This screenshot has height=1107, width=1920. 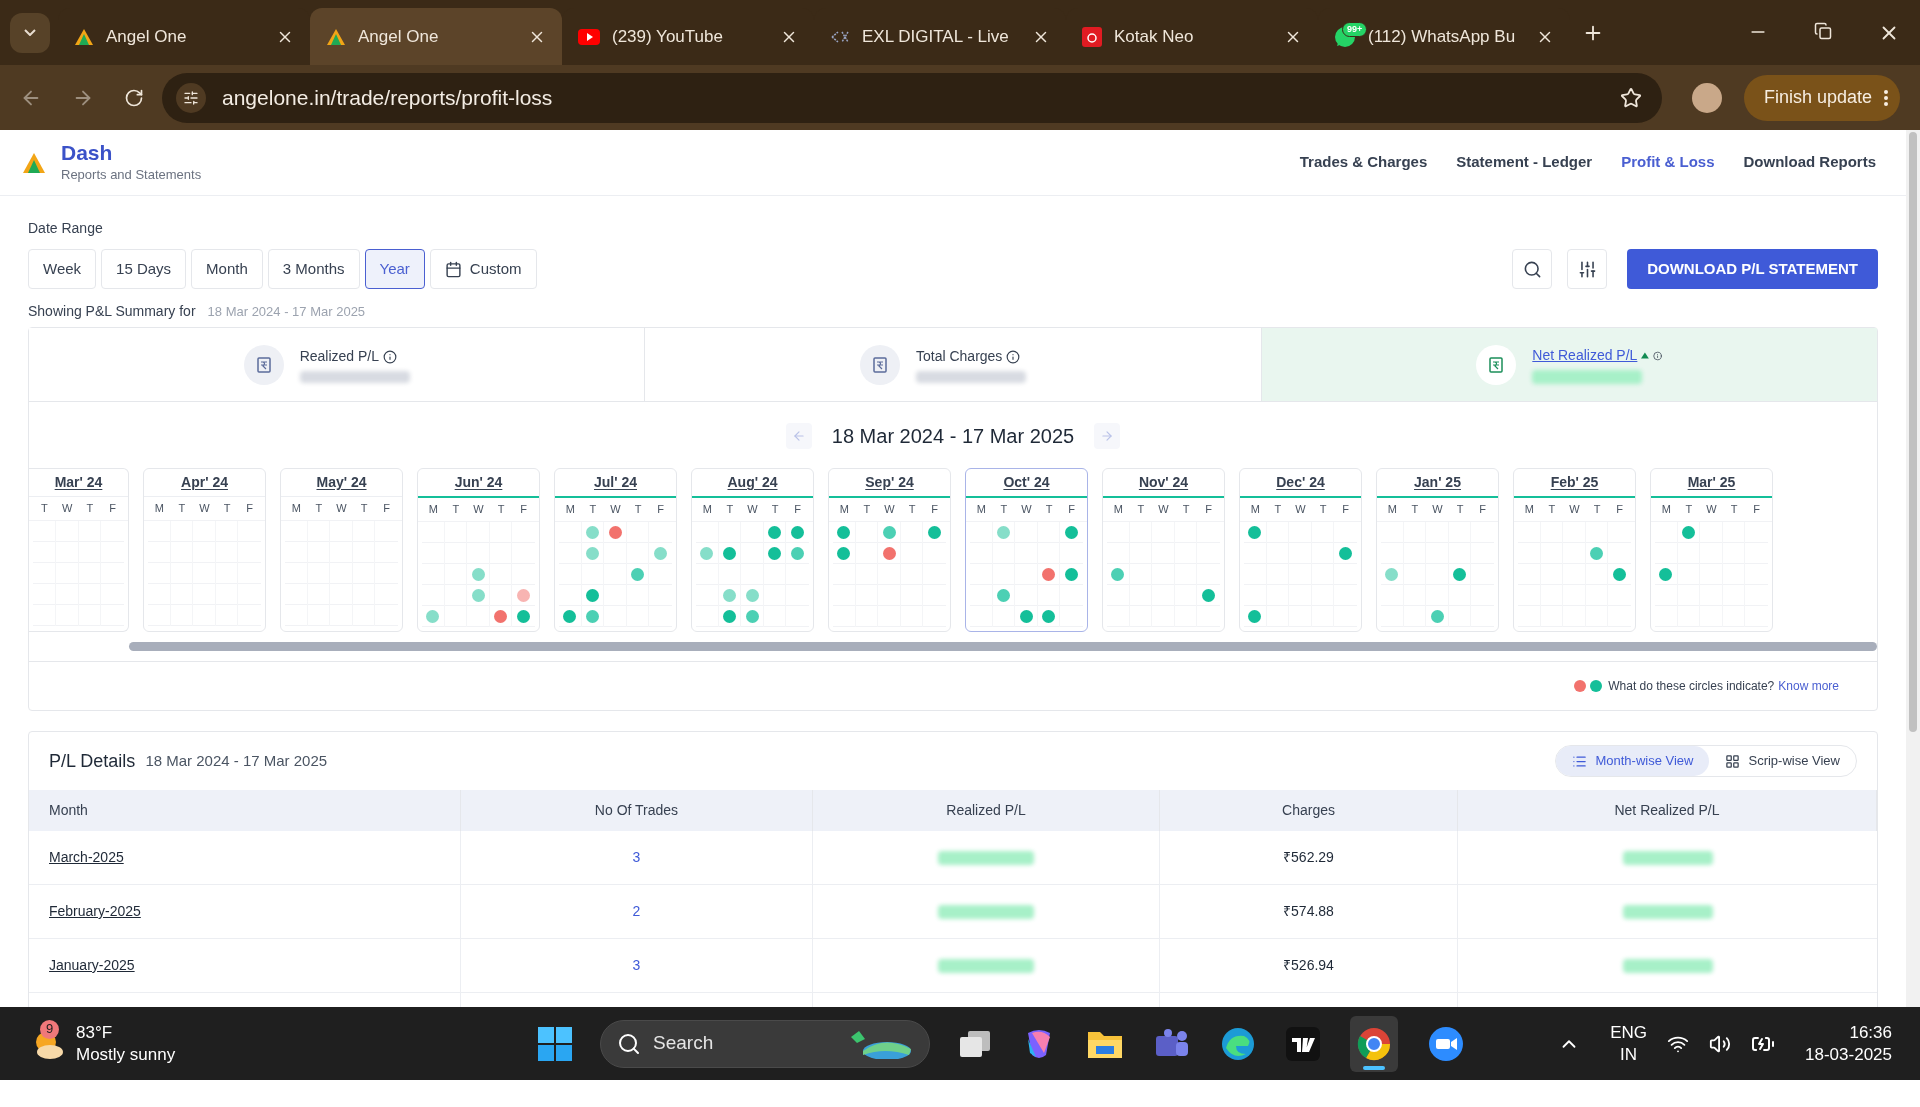 I want to click on reload-icon, so click(x=134, y=97).